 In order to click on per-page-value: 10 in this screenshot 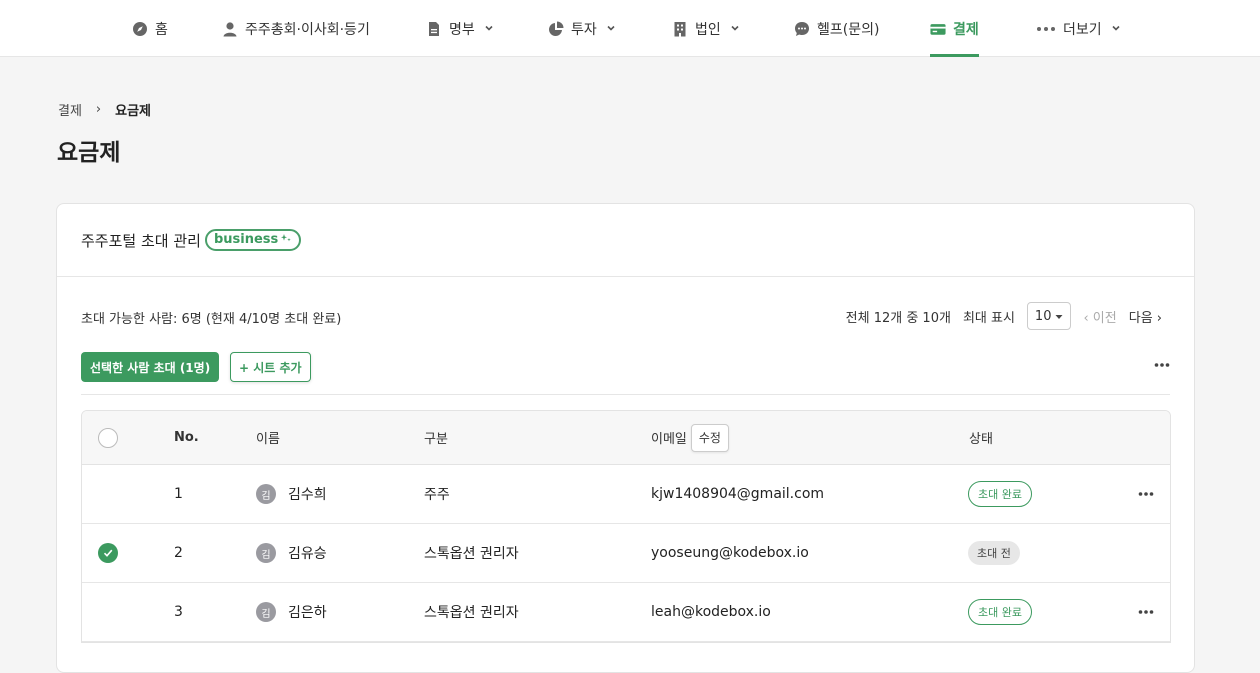, I will do `click(1043, 316)`.